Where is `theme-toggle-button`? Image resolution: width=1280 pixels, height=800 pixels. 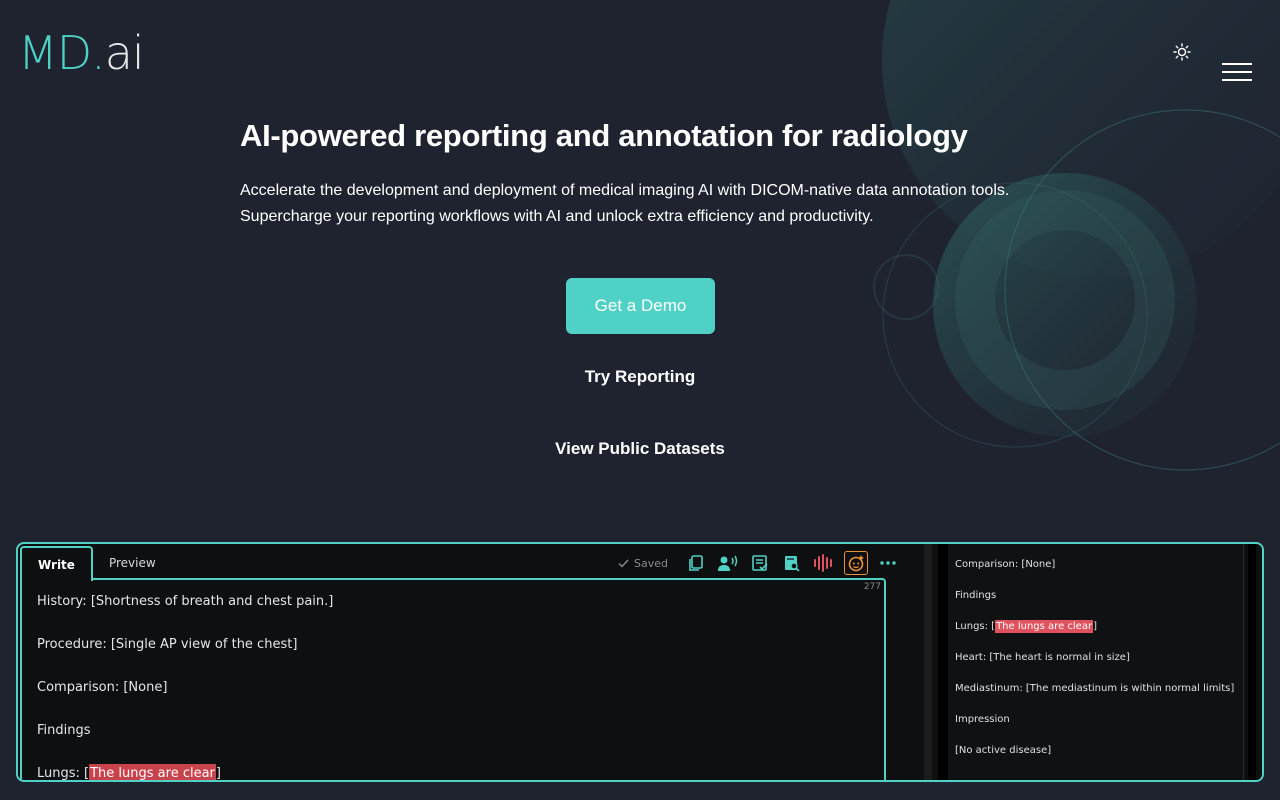
theme-toggle-button is located at coordinates (1182, 52).